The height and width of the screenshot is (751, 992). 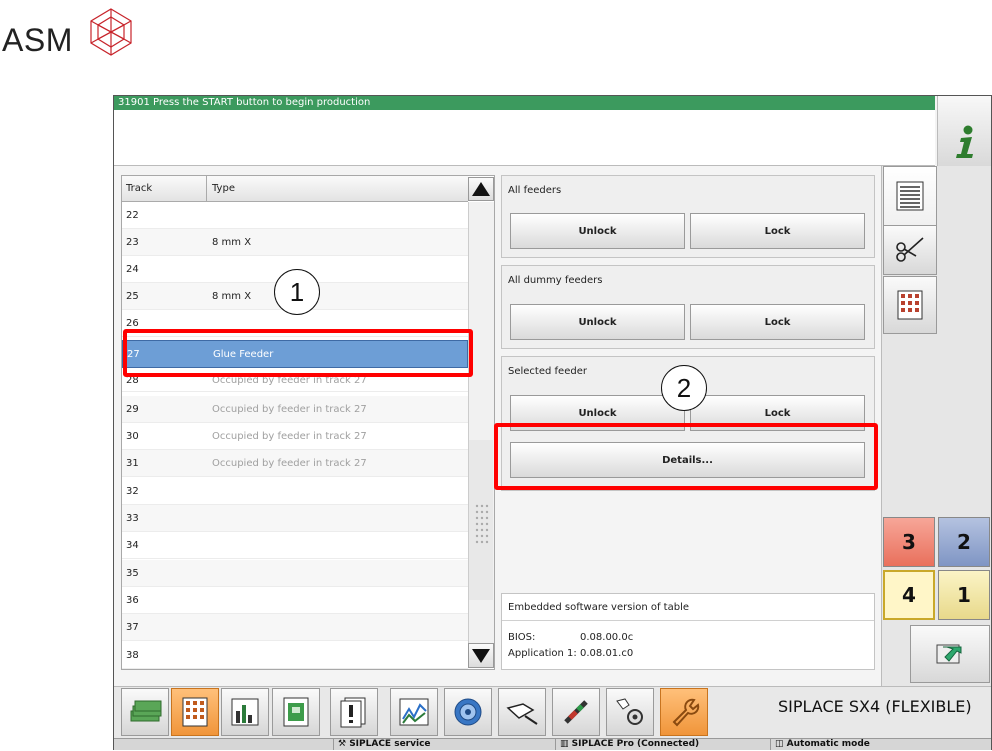 I want to click on arrow-icon, so click(x=949, y=654).